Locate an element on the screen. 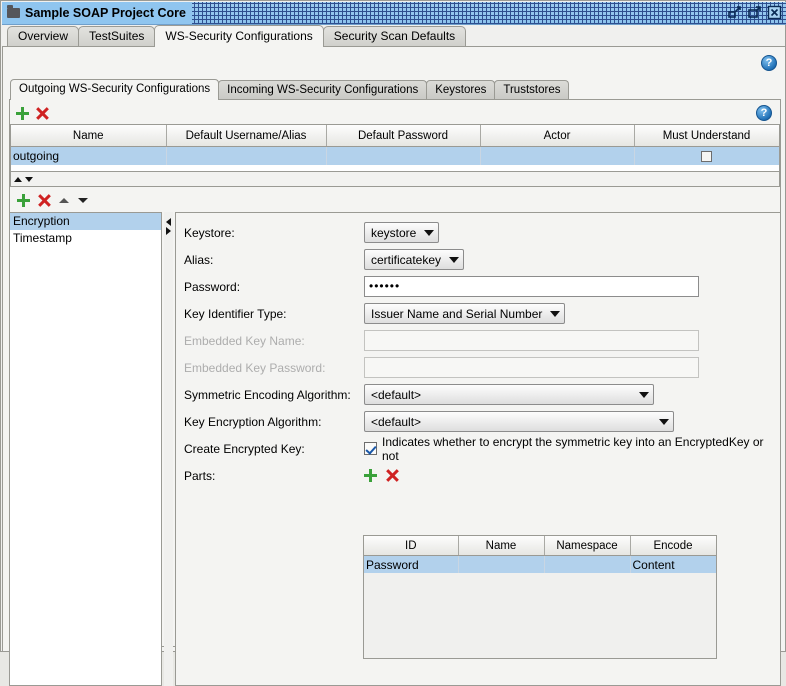  window-controls is located at coordinates (754, 12).